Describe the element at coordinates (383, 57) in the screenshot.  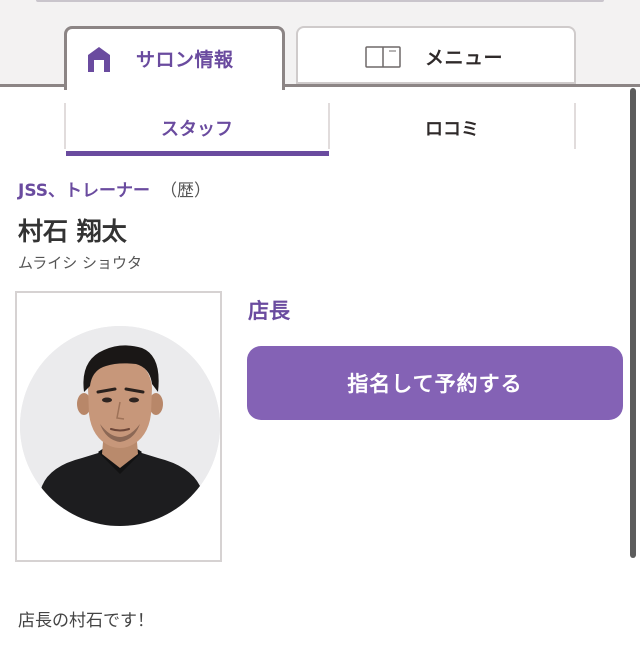
I see `menu-card-icon` at that location.